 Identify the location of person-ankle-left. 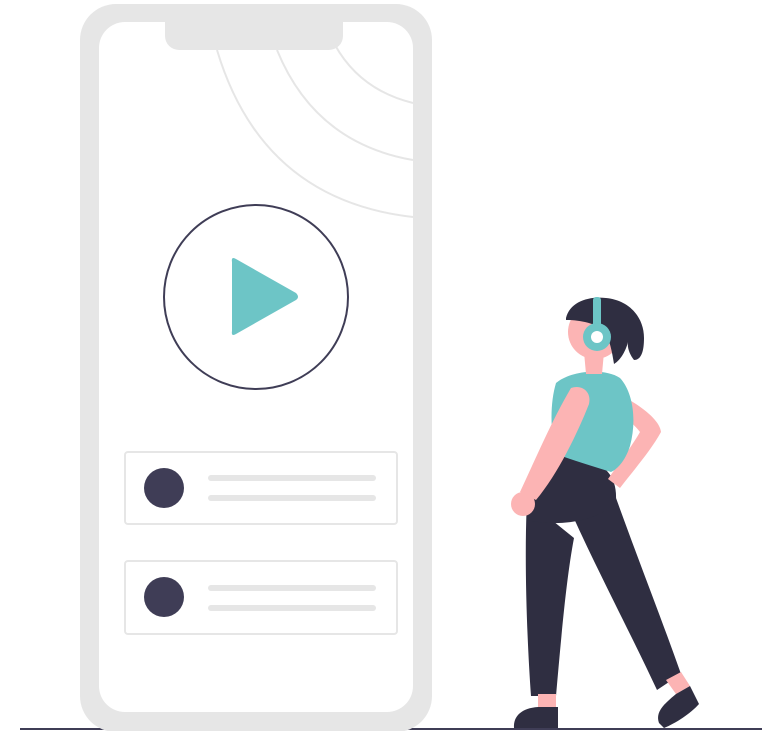
(547, 701).